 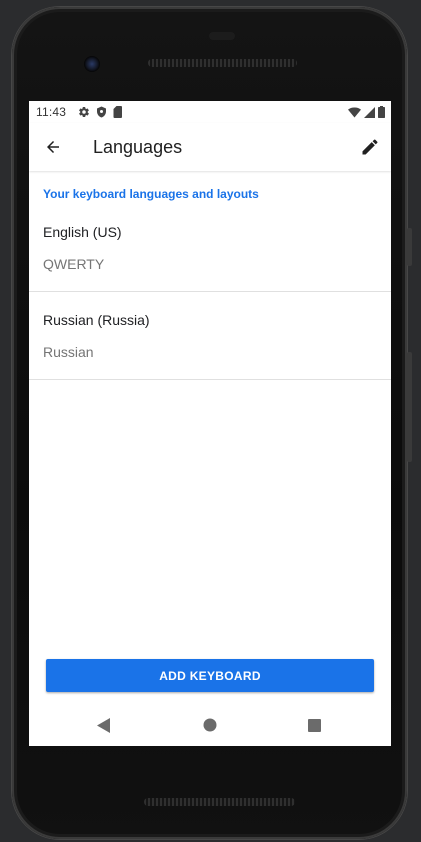 What do you see at coordinates (409, 407) in the screenshot?
I see `volume-rocker` at bounding box center [409, 407].